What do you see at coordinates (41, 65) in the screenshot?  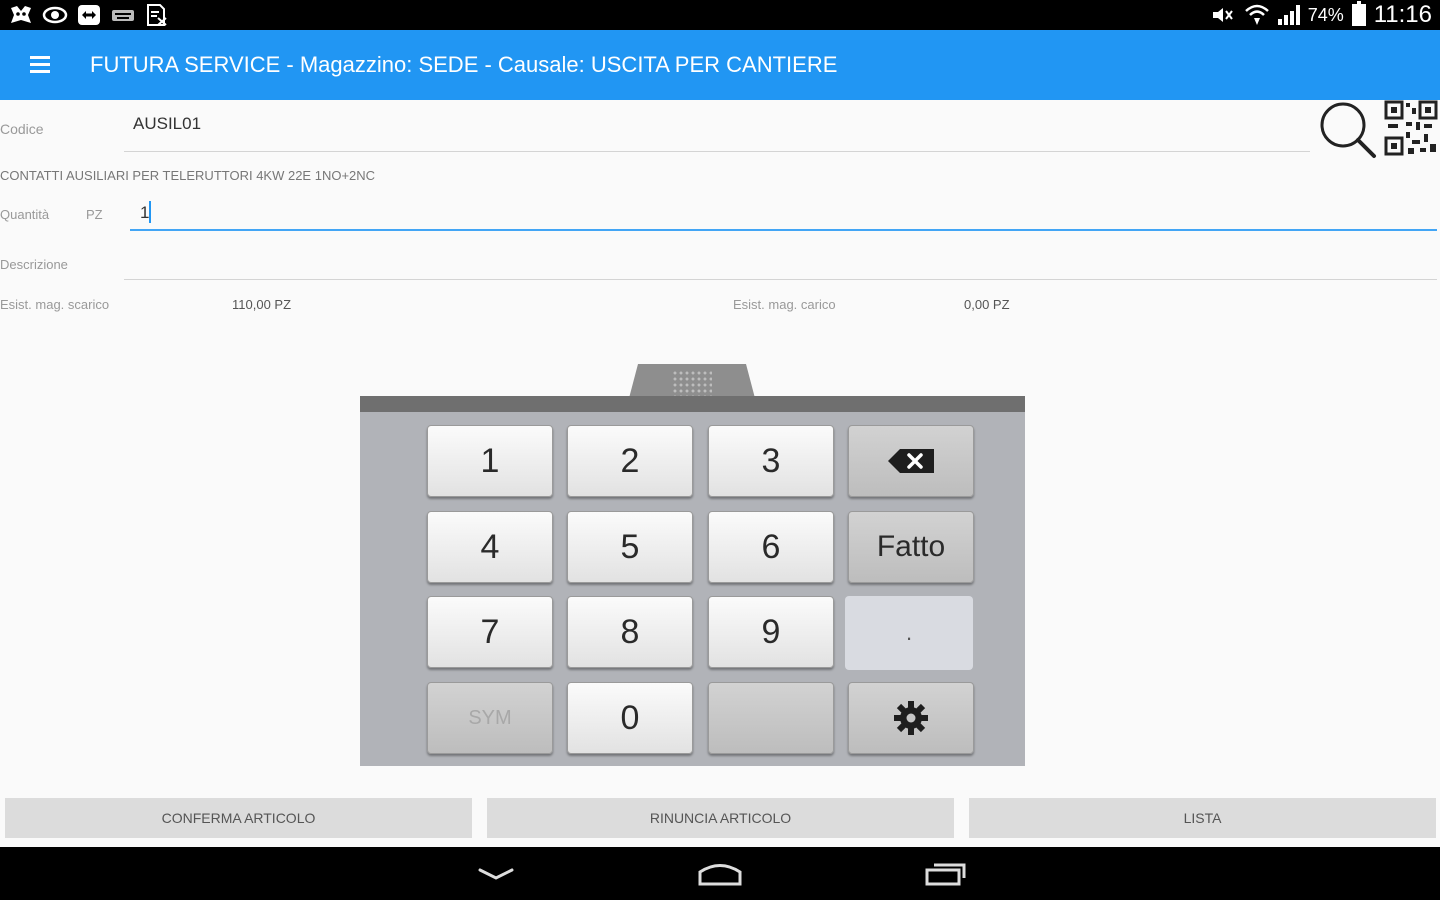 I see `hamburger-menu-icon` at bounding box center [41, 65].